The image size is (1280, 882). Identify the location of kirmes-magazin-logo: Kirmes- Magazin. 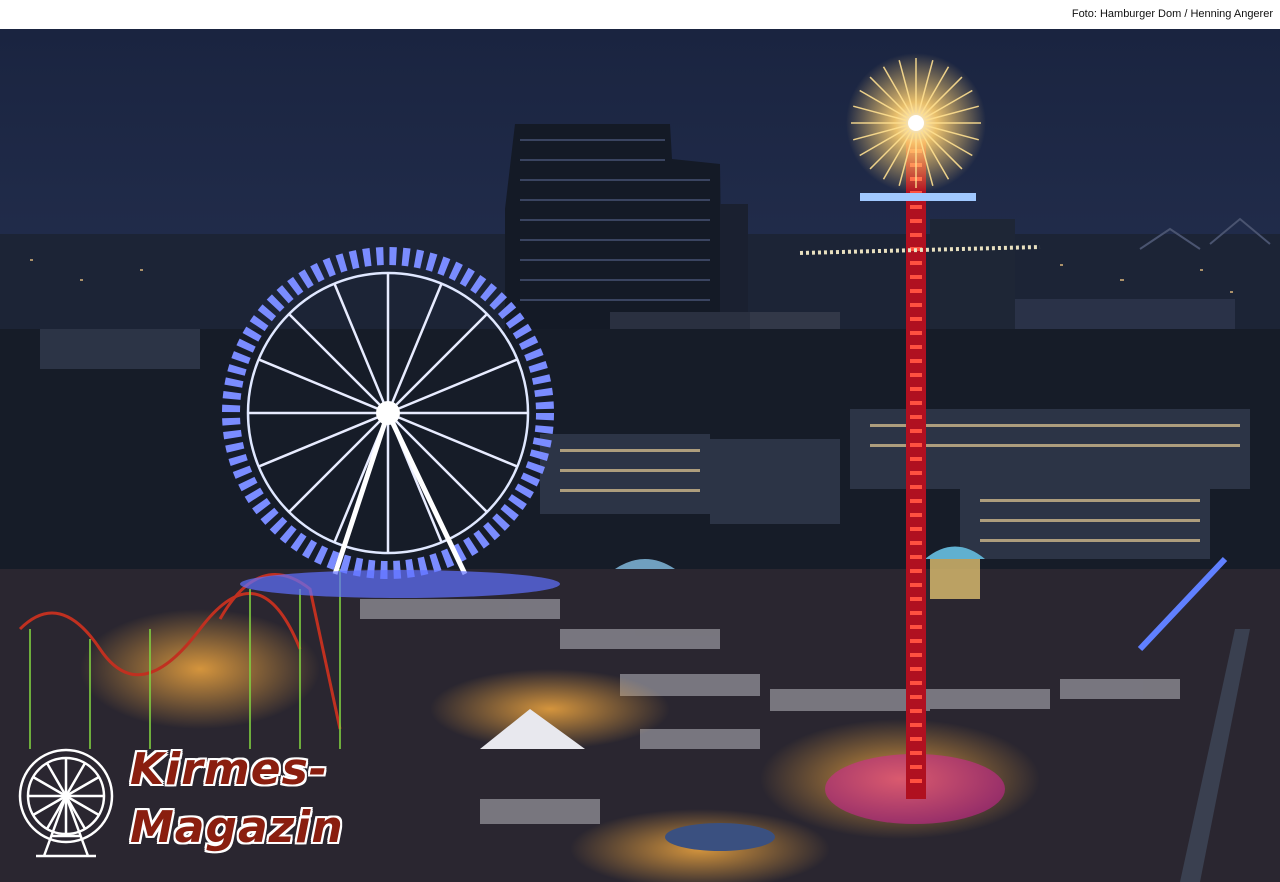
(179, 806).